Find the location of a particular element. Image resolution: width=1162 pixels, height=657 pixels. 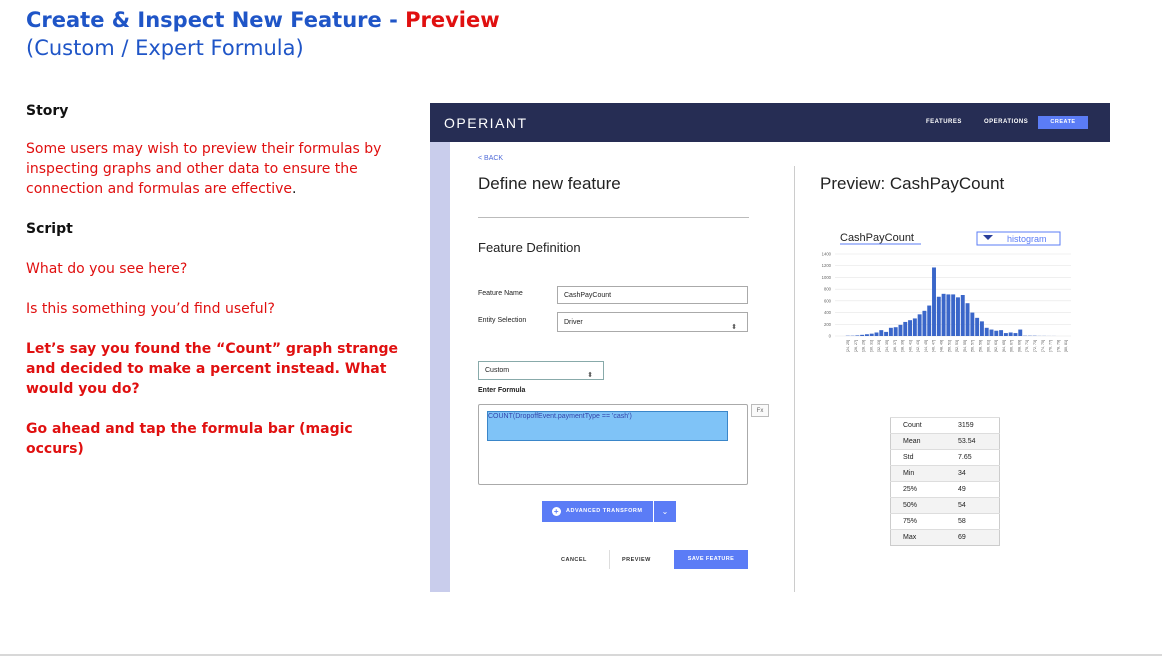

fx-button: Fx is located at coordinates (760, 410).